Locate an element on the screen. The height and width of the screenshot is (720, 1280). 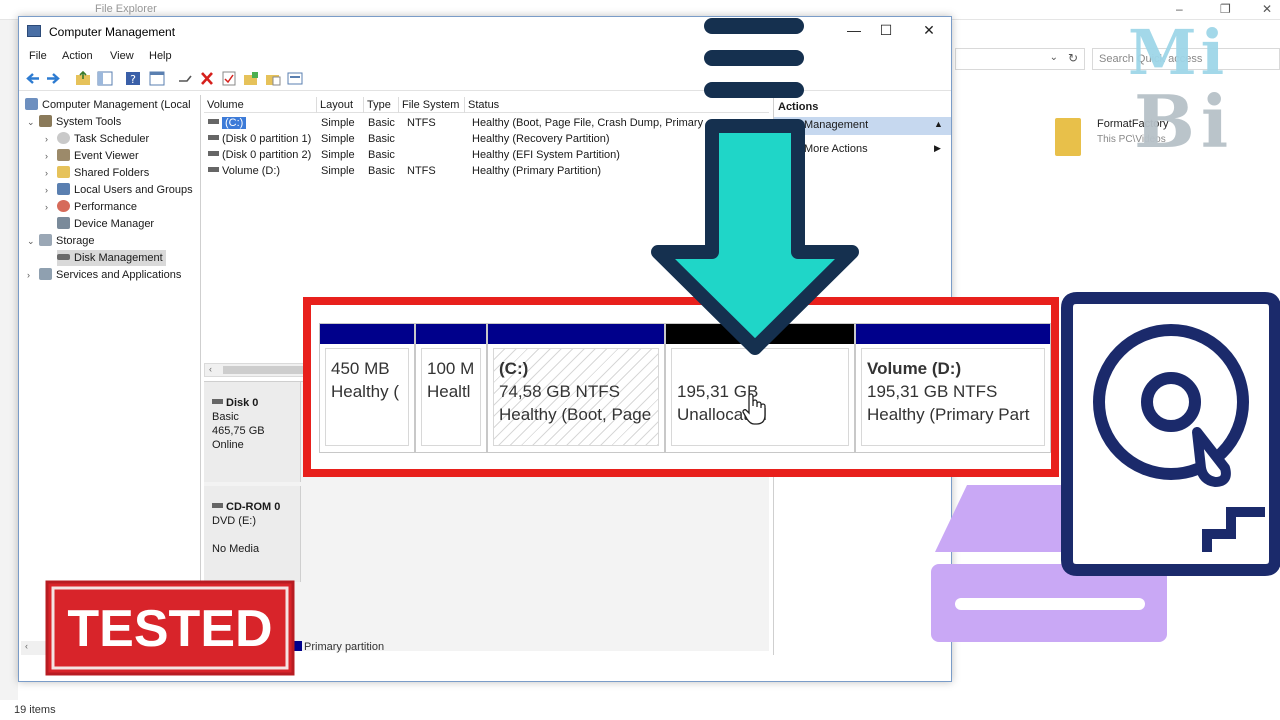
tree-item-shared-folders: › Shared Folders is located at coordinates (97, 173).